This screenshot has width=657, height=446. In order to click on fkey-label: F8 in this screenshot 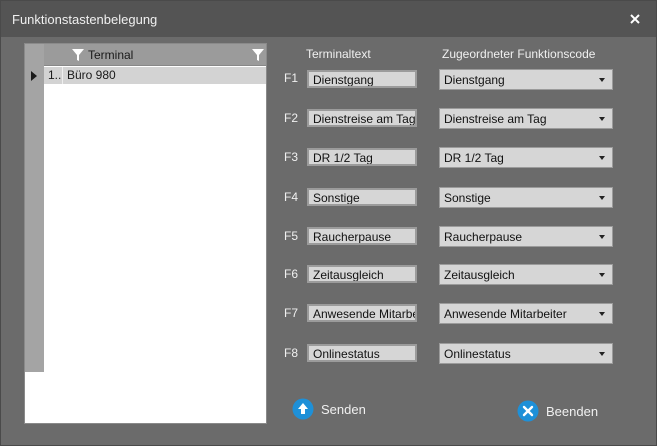, I will do `click(291, 353)`.